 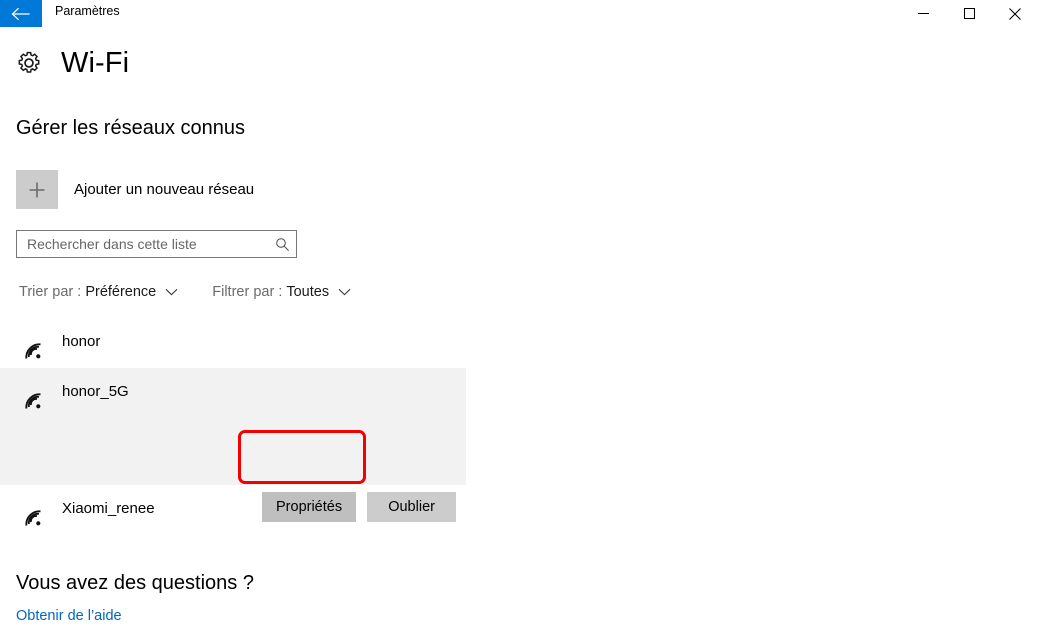 What do you see at coordinates (164, 189) in the screenshot?
I see `add-network-label: Ajouter un nouveau réseau` at bounding box center [164, 189].